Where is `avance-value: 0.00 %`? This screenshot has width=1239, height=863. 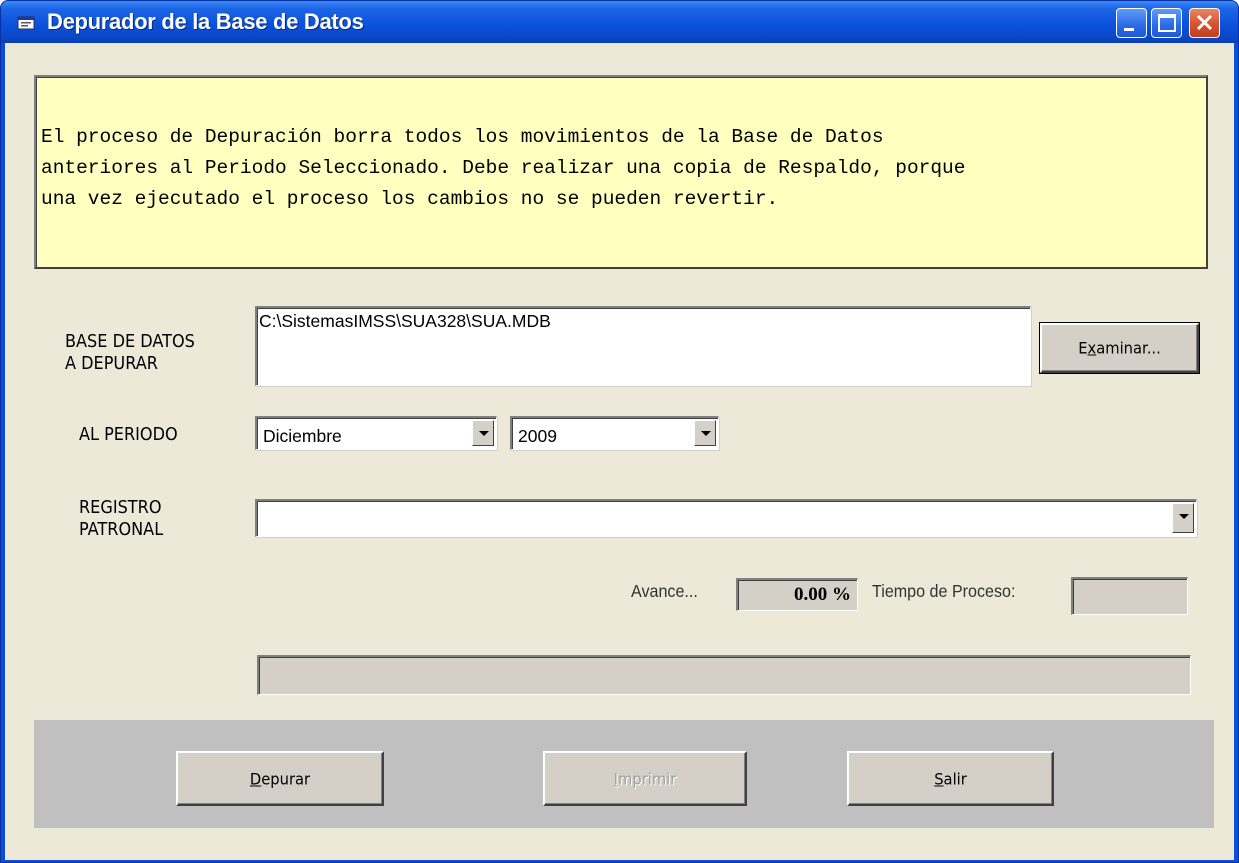 avance-value: 0.00 % is located at coordinates (822, 594).